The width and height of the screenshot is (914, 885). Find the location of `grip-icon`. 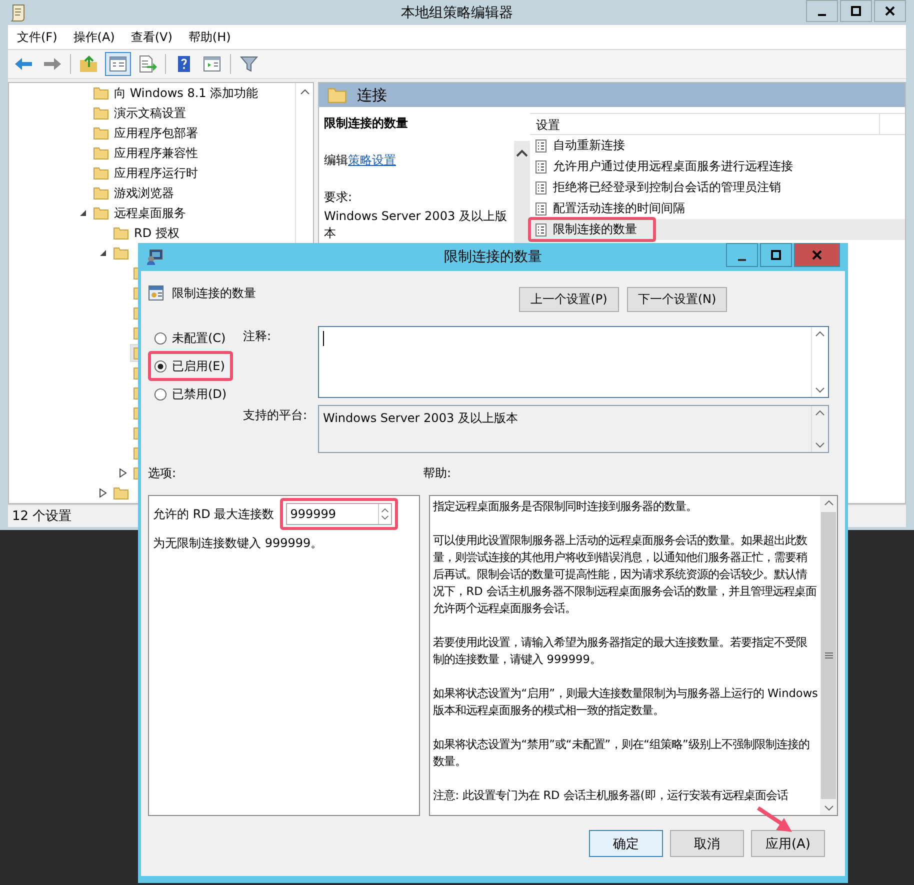

grip-icon is located at coordinates (828, 655).